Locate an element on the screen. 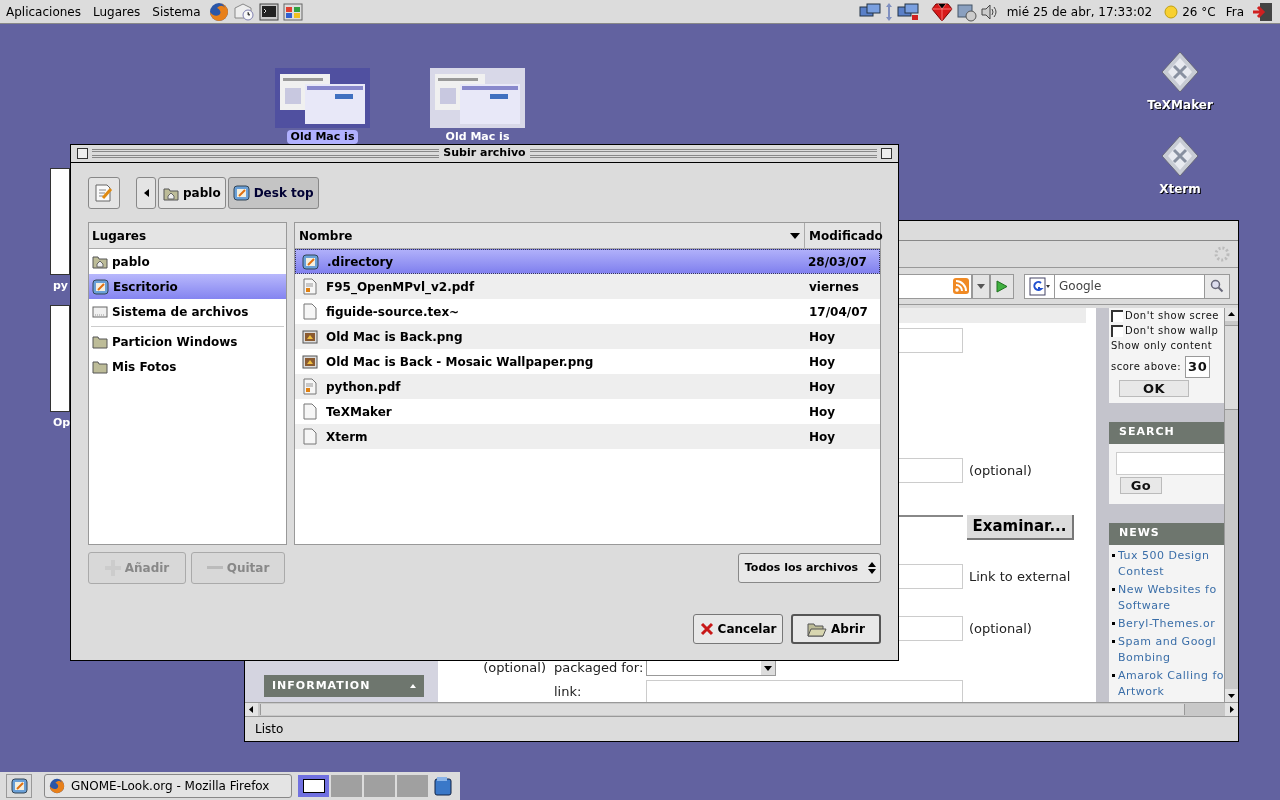  volume-icon is located at coordinates (989, 11).